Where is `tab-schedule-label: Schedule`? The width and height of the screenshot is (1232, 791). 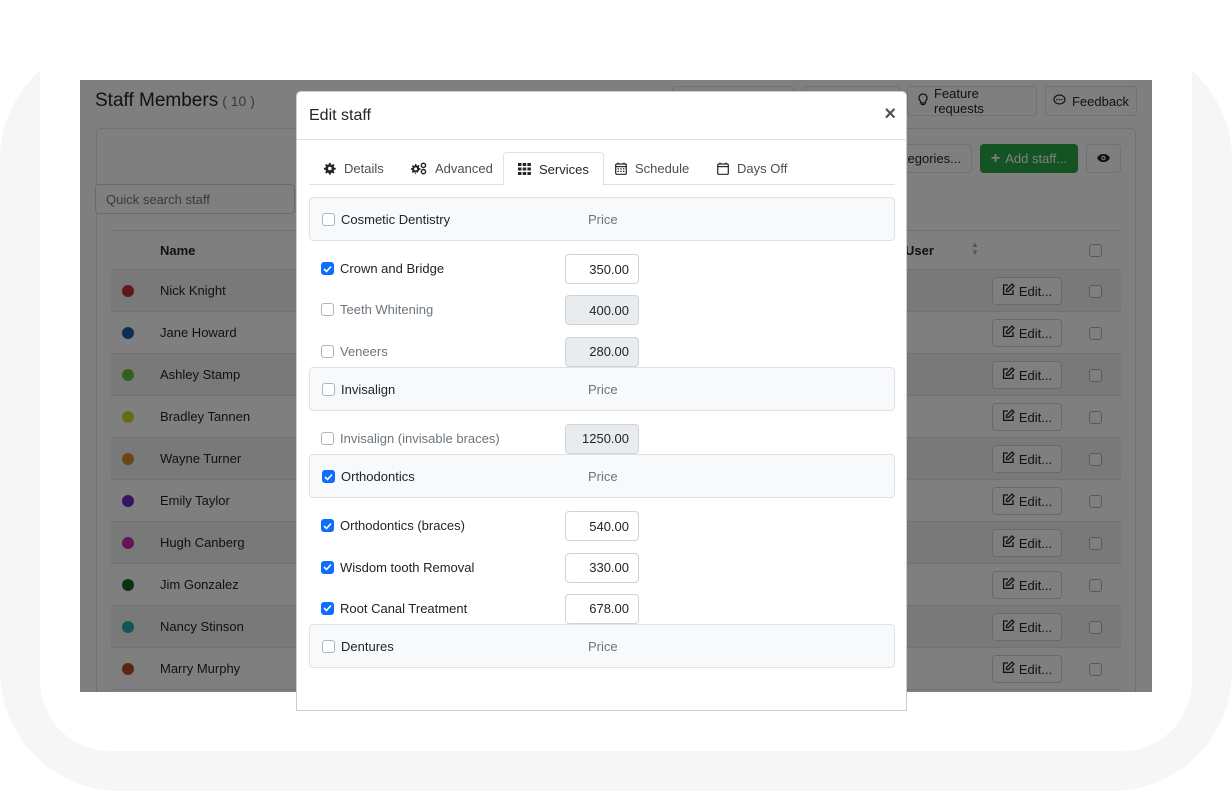 tab-schedule-label: Schedule is located at coordinates (662, 168).